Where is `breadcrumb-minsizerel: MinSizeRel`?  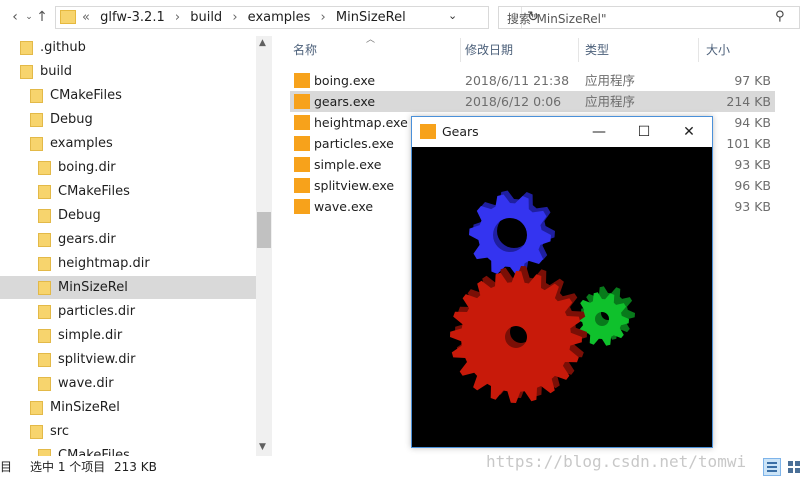
breadcrumb-minsizerel: MinSizeRel is located at coordinates (371, 17).